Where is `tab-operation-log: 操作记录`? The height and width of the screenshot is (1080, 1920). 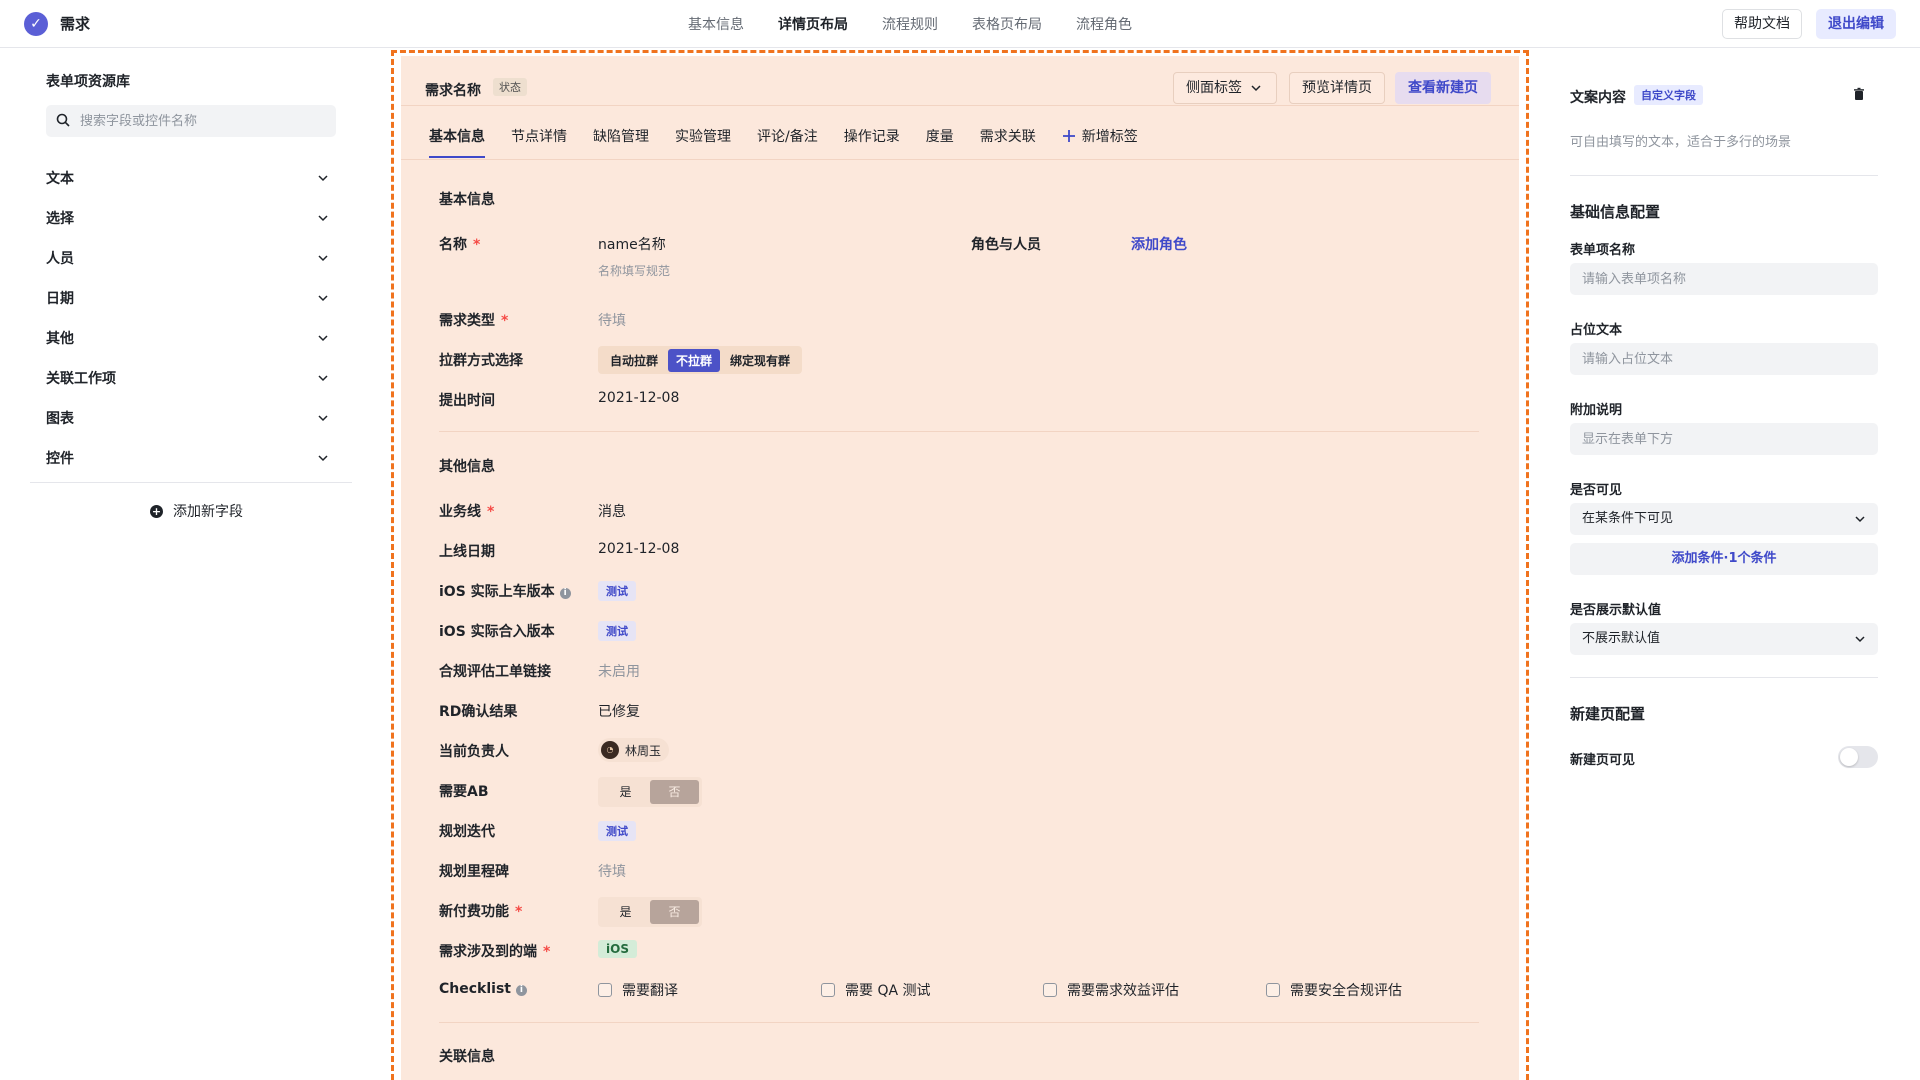
tab-operation-log: 操作记录 is located at coordinates (872, 142).